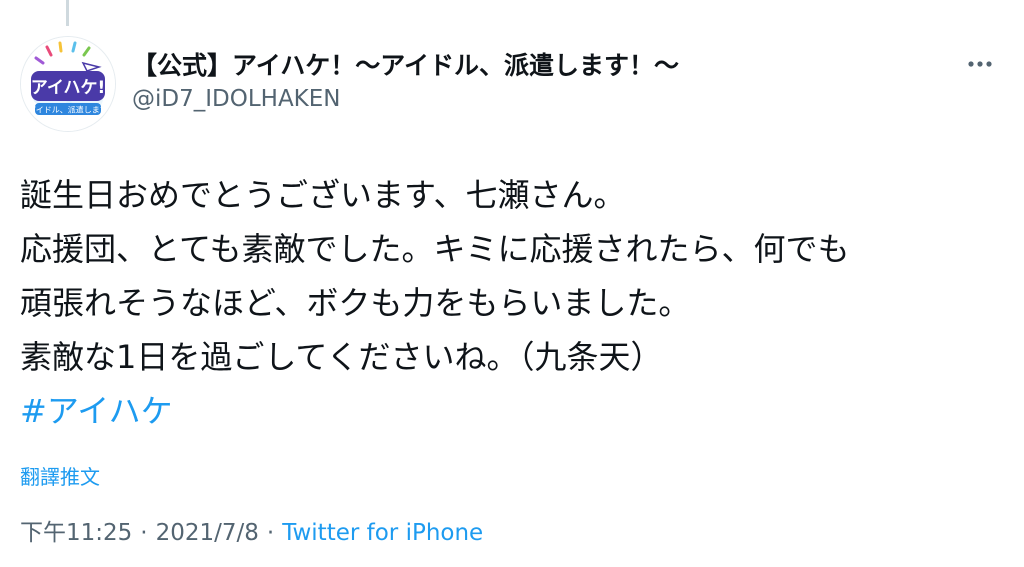 This screenshot has height=567, width=1024. What do you see at coordinates (68, 110) in the screenshot?
I see `avatar-logo-subtext: アイドル、派遣します` at bounding box center [68, 110].